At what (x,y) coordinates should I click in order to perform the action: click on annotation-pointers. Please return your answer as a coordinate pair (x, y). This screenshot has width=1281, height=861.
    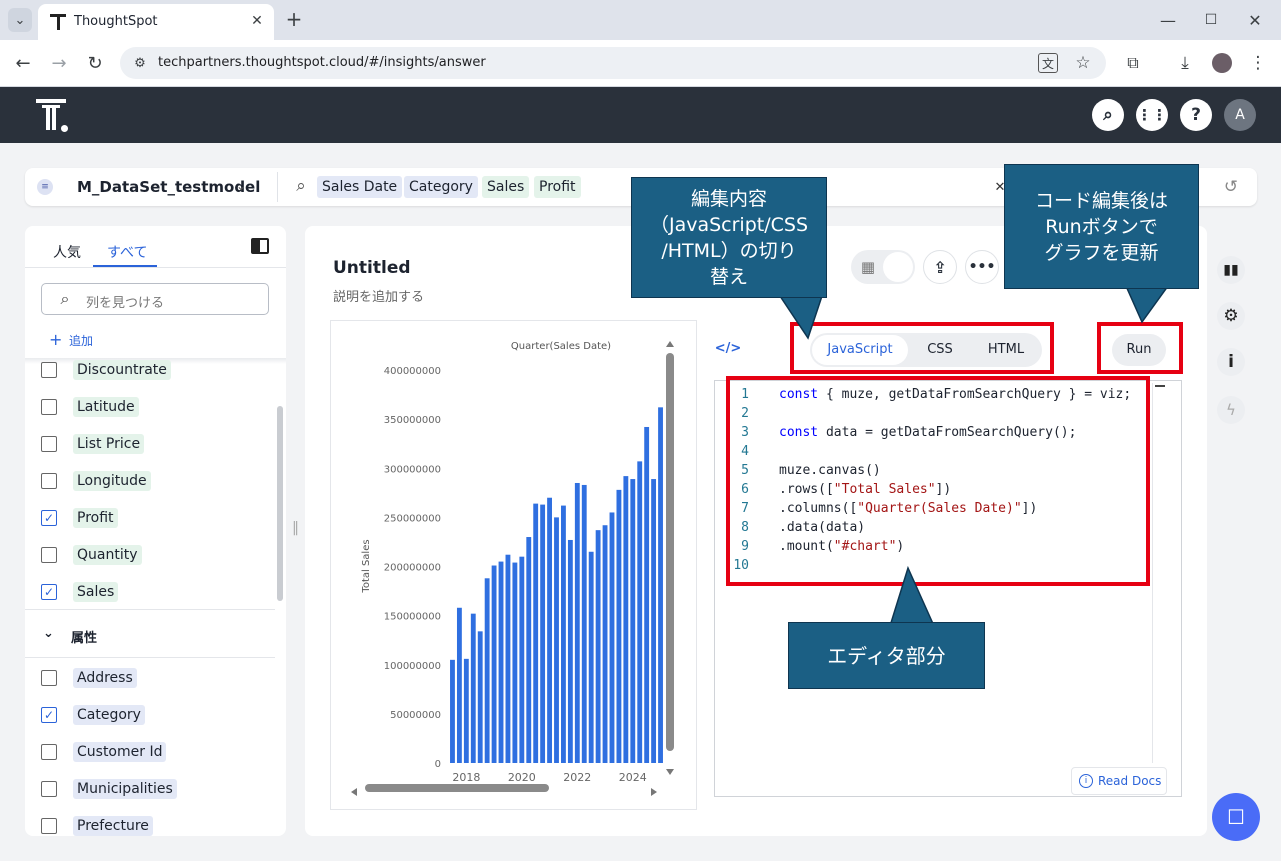
    Looking at the image, I should click on (974, 456).